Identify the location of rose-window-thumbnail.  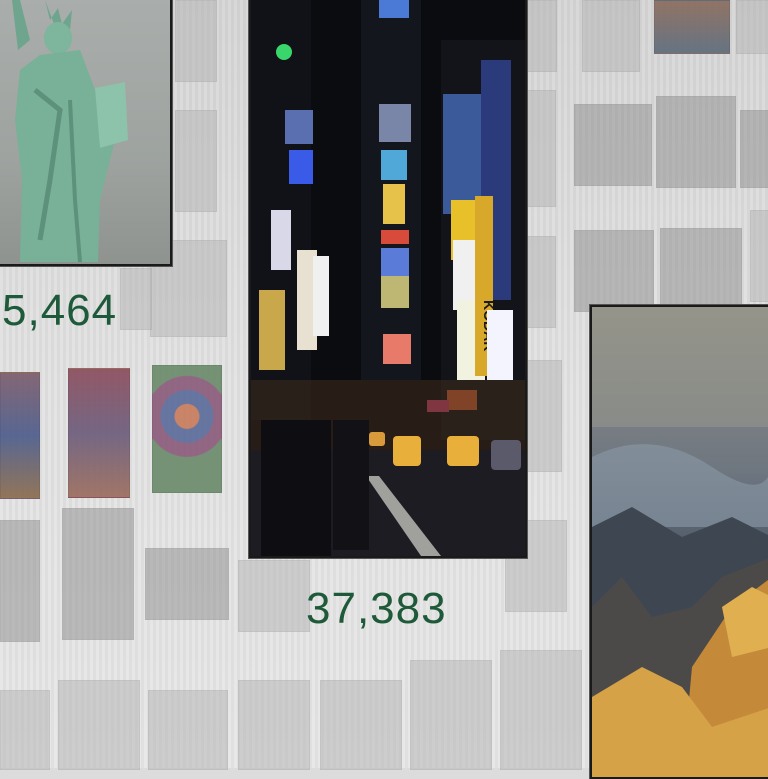
(187, 429).